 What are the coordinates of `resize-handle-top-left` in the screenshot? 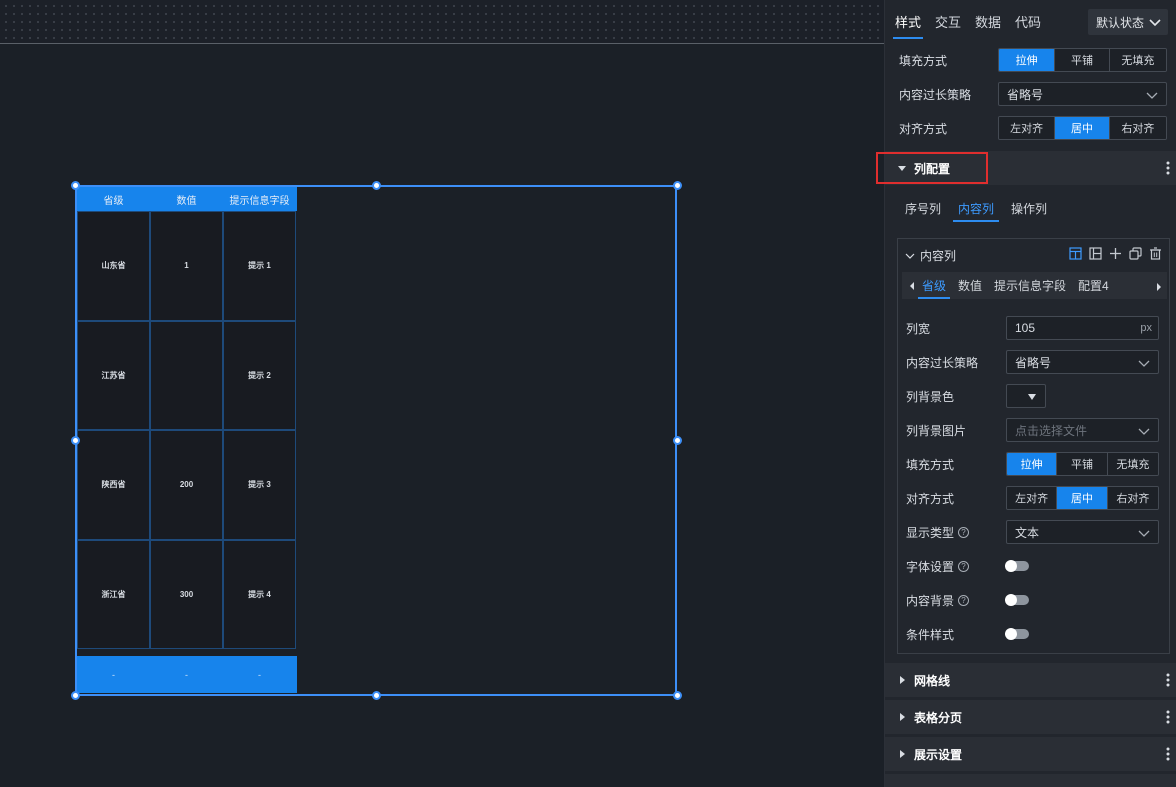 It's located at (75, 185).